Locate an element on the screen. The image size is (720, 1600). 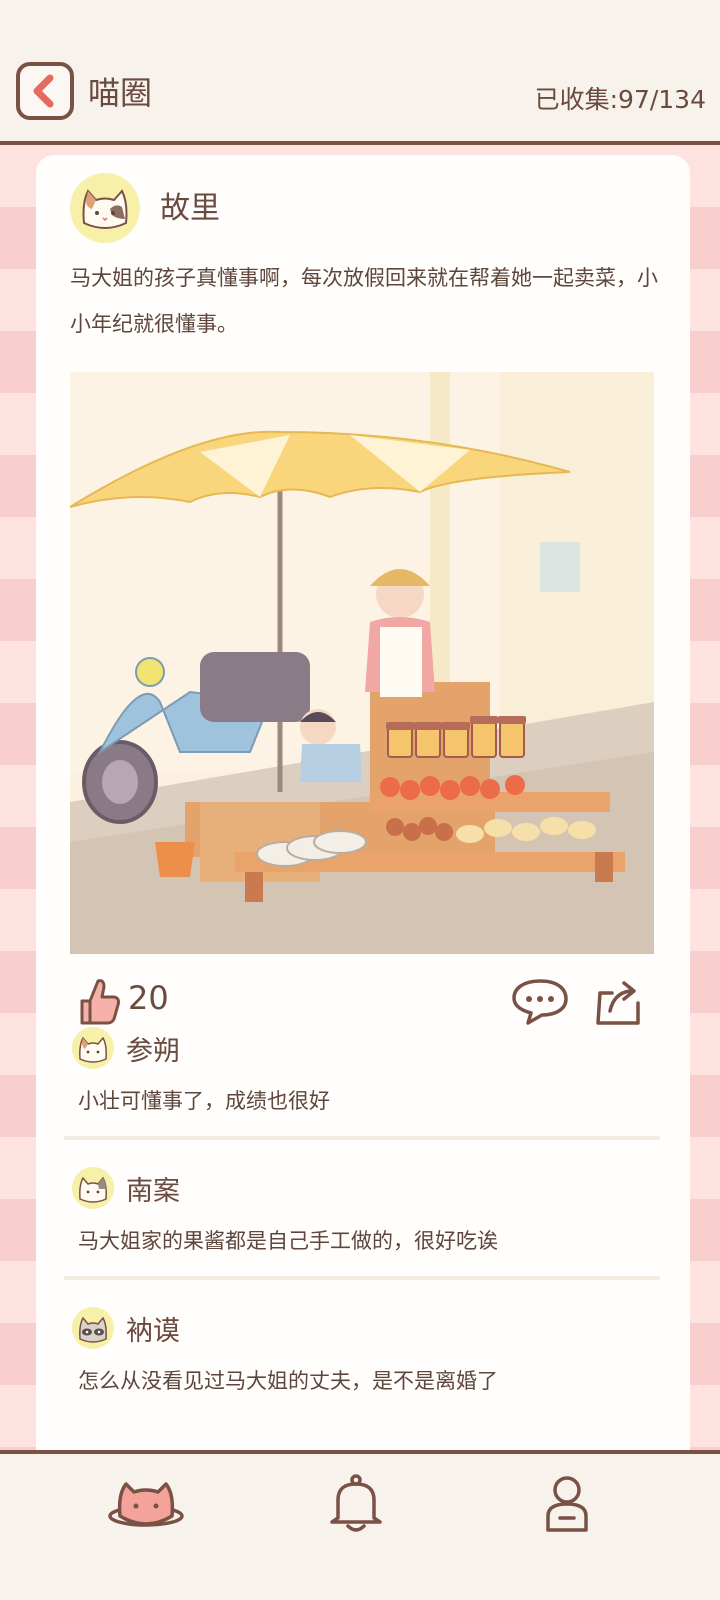
chevron-left-icon is located at coordinates (43, 91).